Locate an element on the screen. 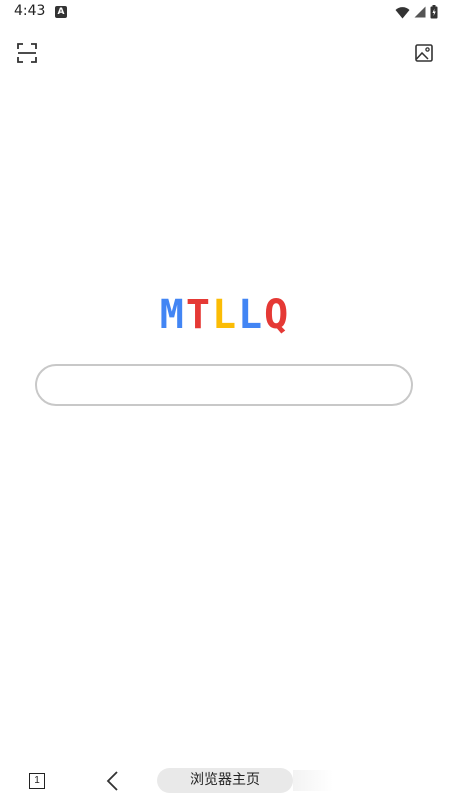 The height and width of the screenshot is (800, 450). wifi-icon is located at coordinates (402, 12).